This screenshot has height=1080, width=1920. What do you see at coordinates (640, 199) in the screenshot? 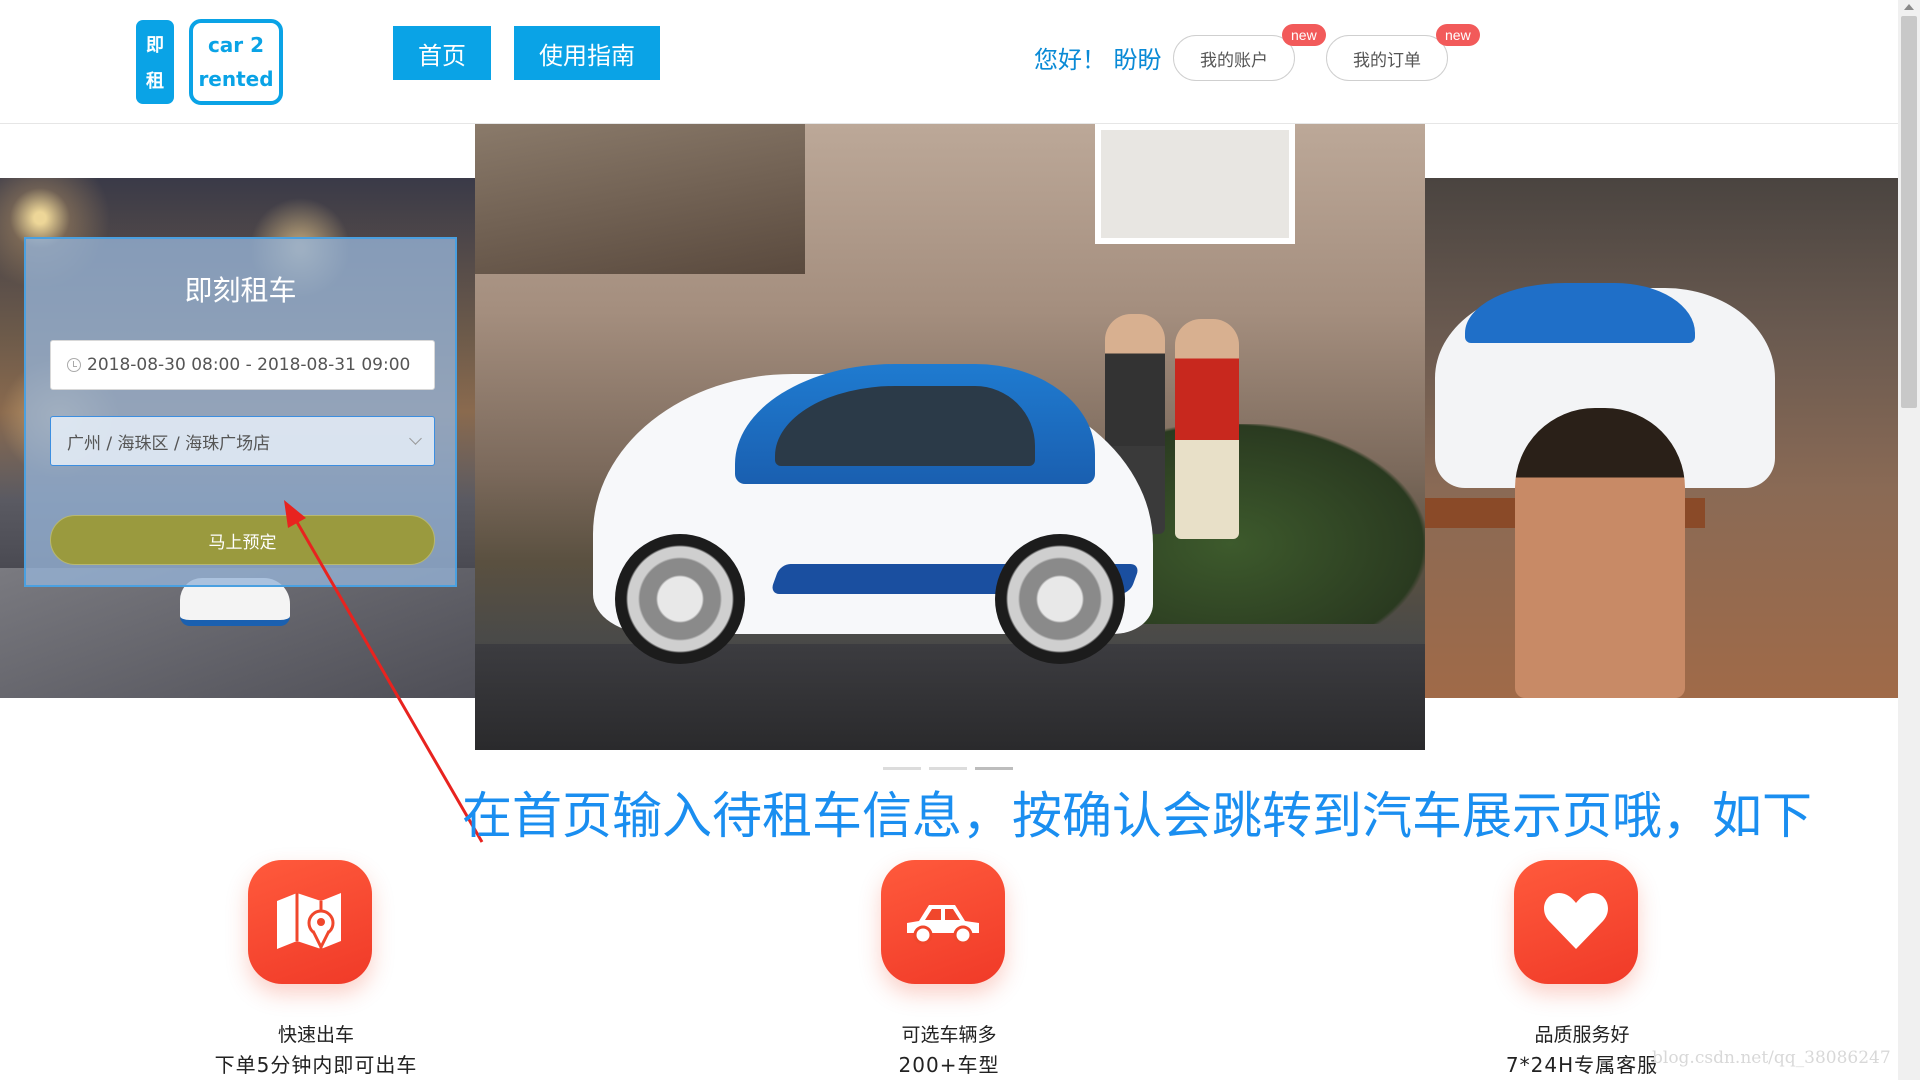
I see `building-roof-image` at bounding box center [640, 199].